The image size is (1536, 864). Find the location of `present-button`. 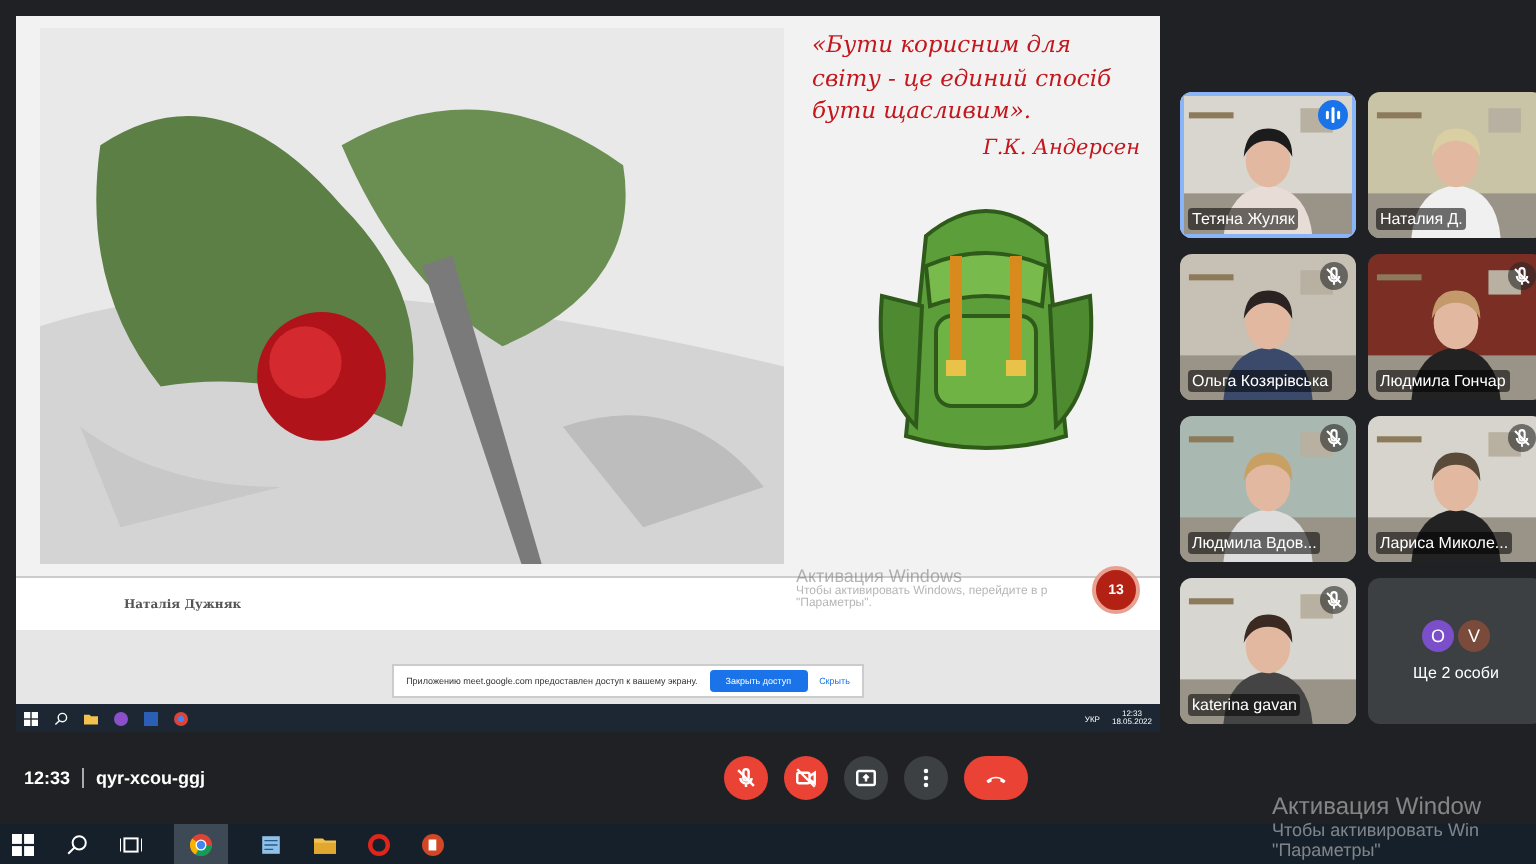

present-button is located at coordinates (866, 778).